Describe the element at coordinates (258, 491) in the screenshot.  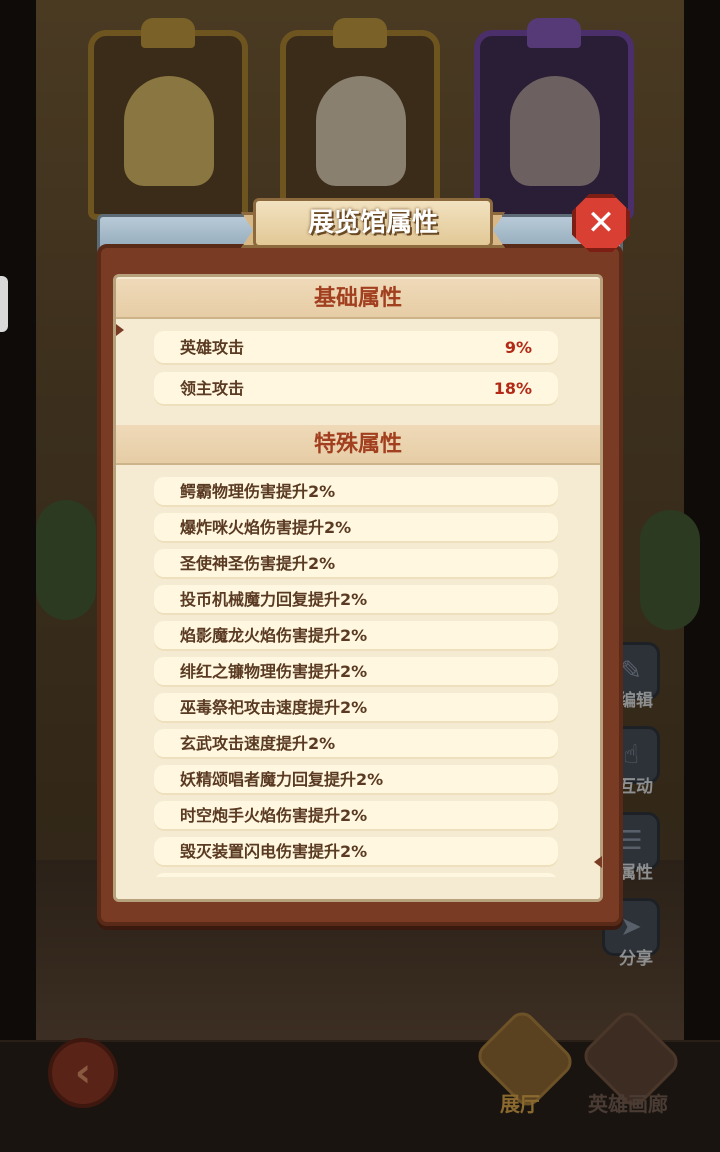
I see `special-attribute-text: 鳄霸物理伤害提升2%` at that location.